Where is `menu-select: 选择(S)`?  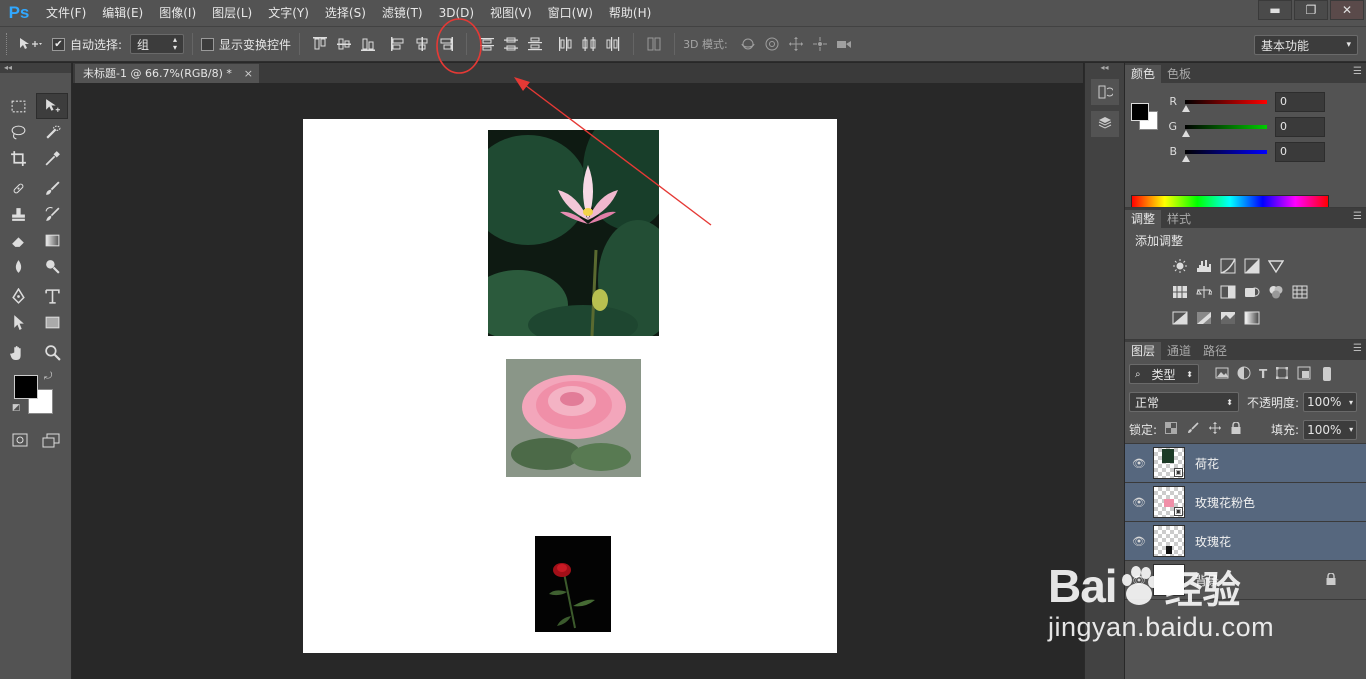 menu-select: 选择(S) is located at coordinates (345, 13).